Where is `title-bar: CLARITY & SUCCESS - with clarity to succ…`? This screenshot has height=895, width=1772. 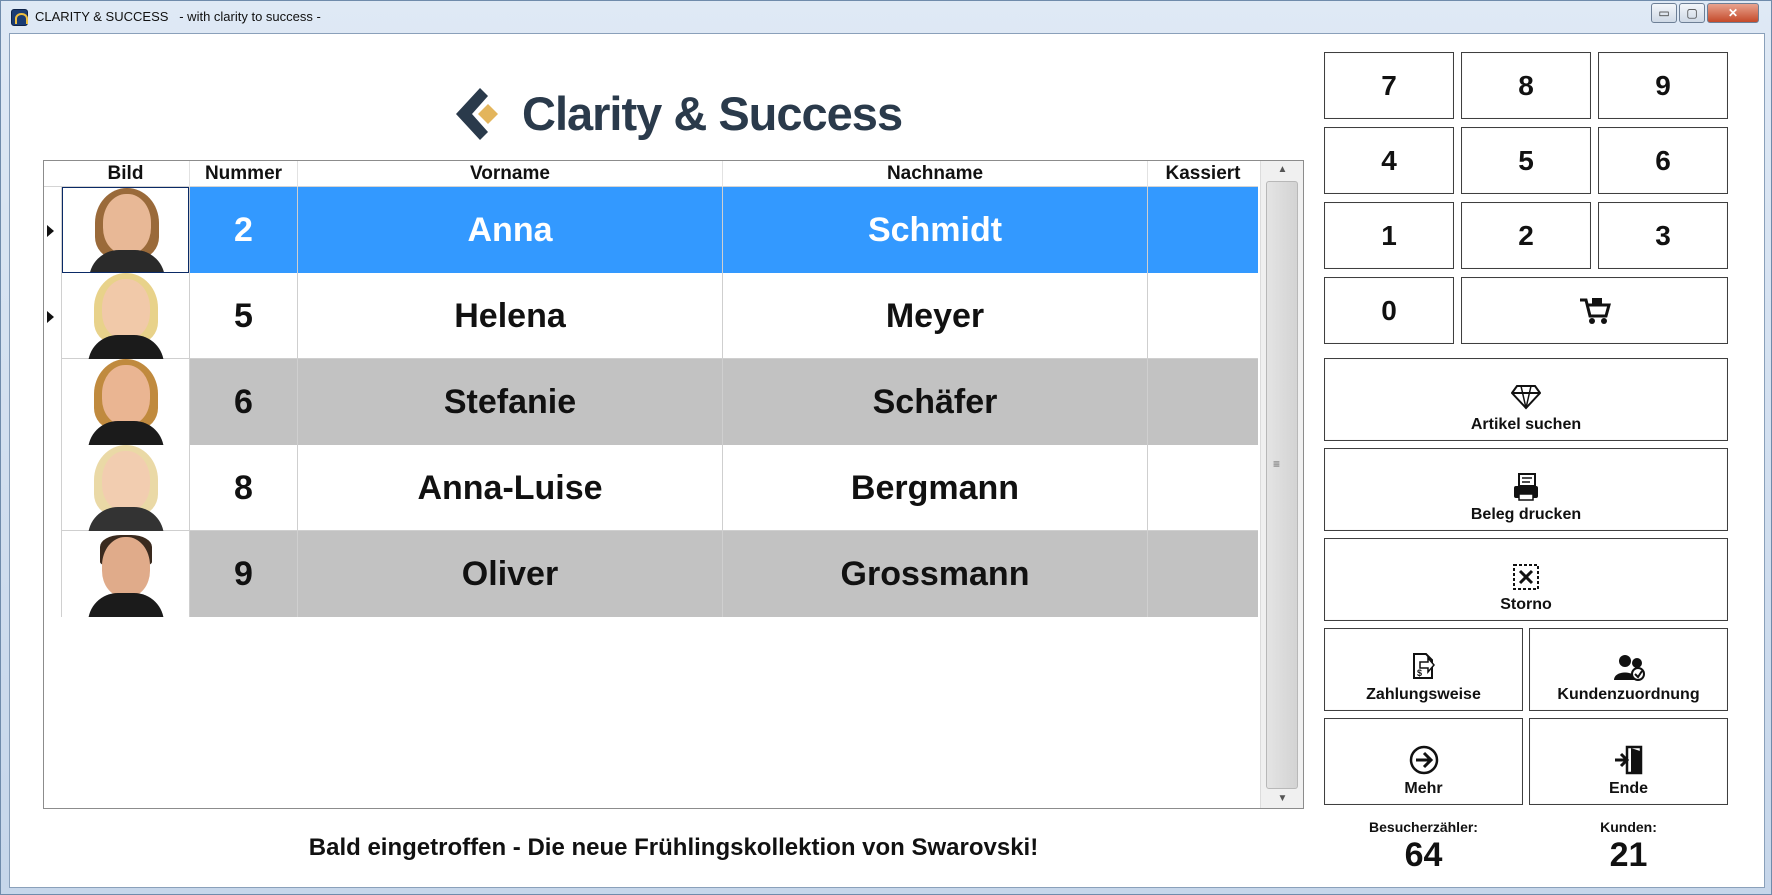 title-bar: CLARITY & SUCCESS - with clarity to succ… is located at coordinates (886, 17).